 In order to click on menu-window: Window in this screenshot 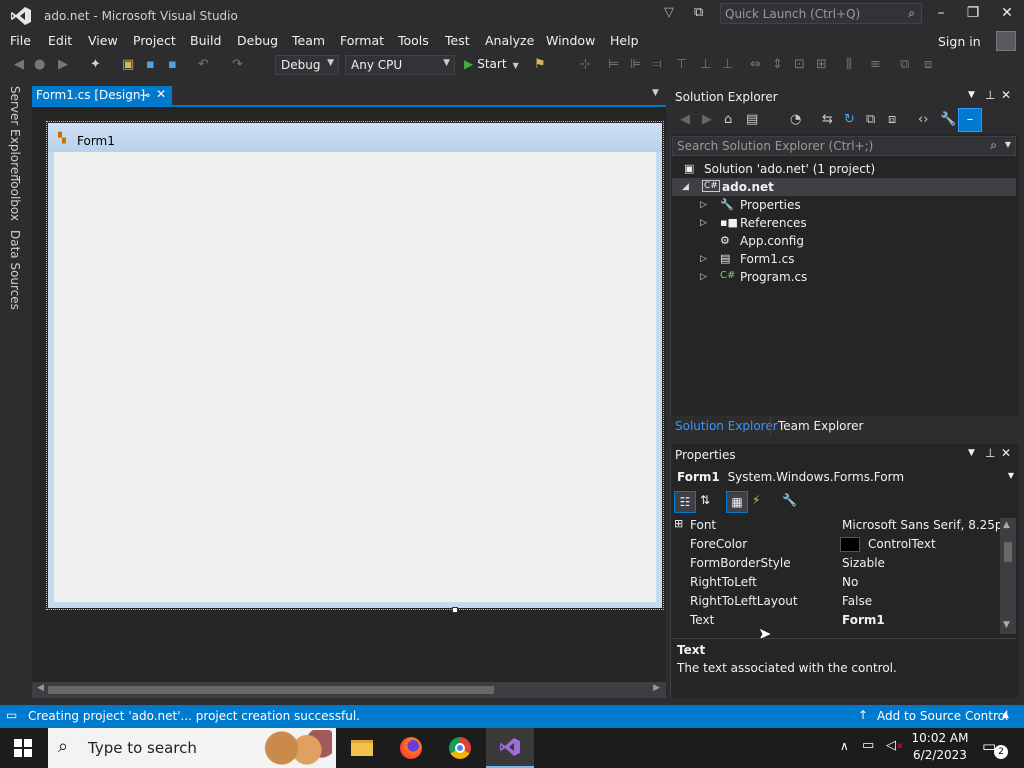, I will do `click(570, 40)`.